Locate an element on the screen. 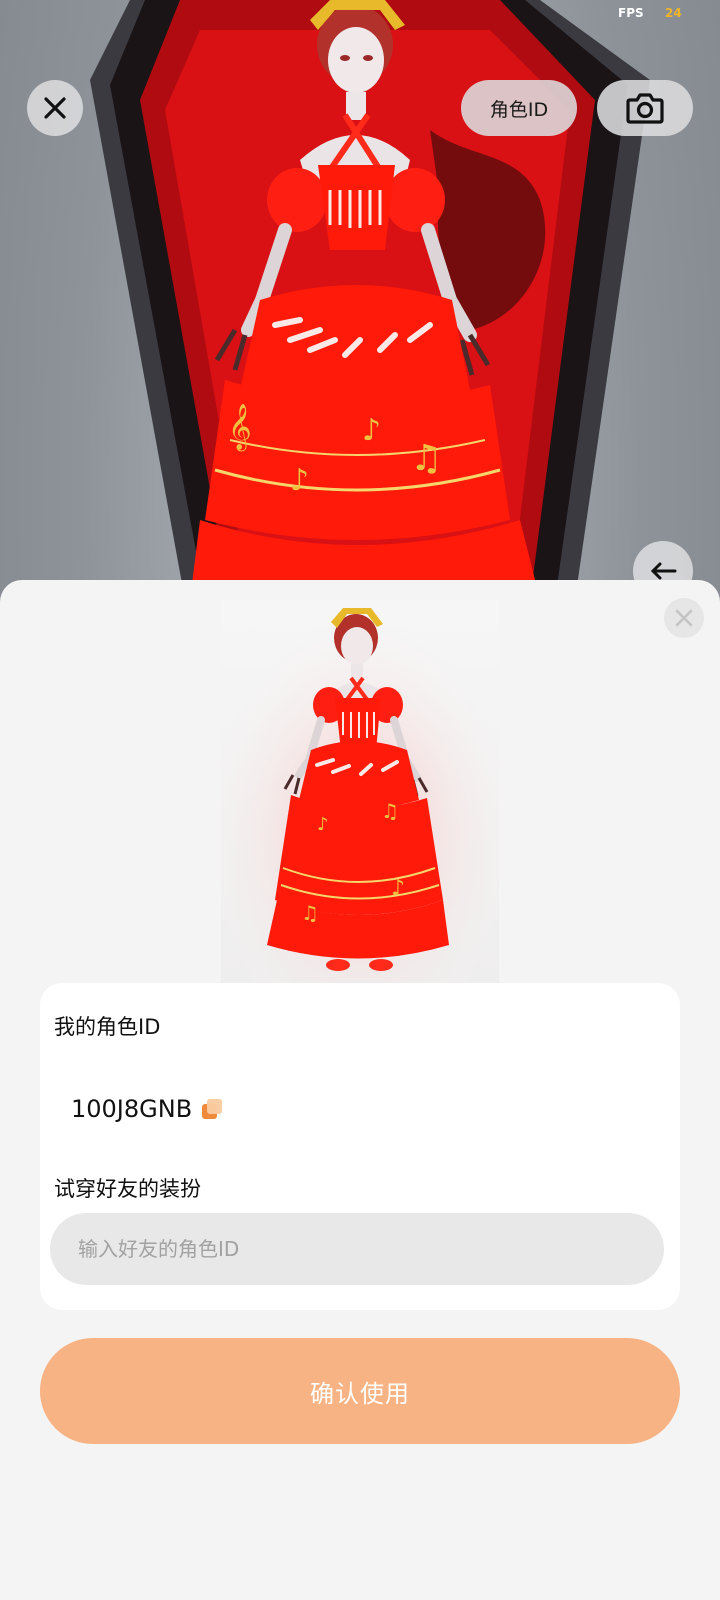 Image resolution: width=720 pixels, height=1600 pixels. friend-id-field is located at coordinates (357, 1249).